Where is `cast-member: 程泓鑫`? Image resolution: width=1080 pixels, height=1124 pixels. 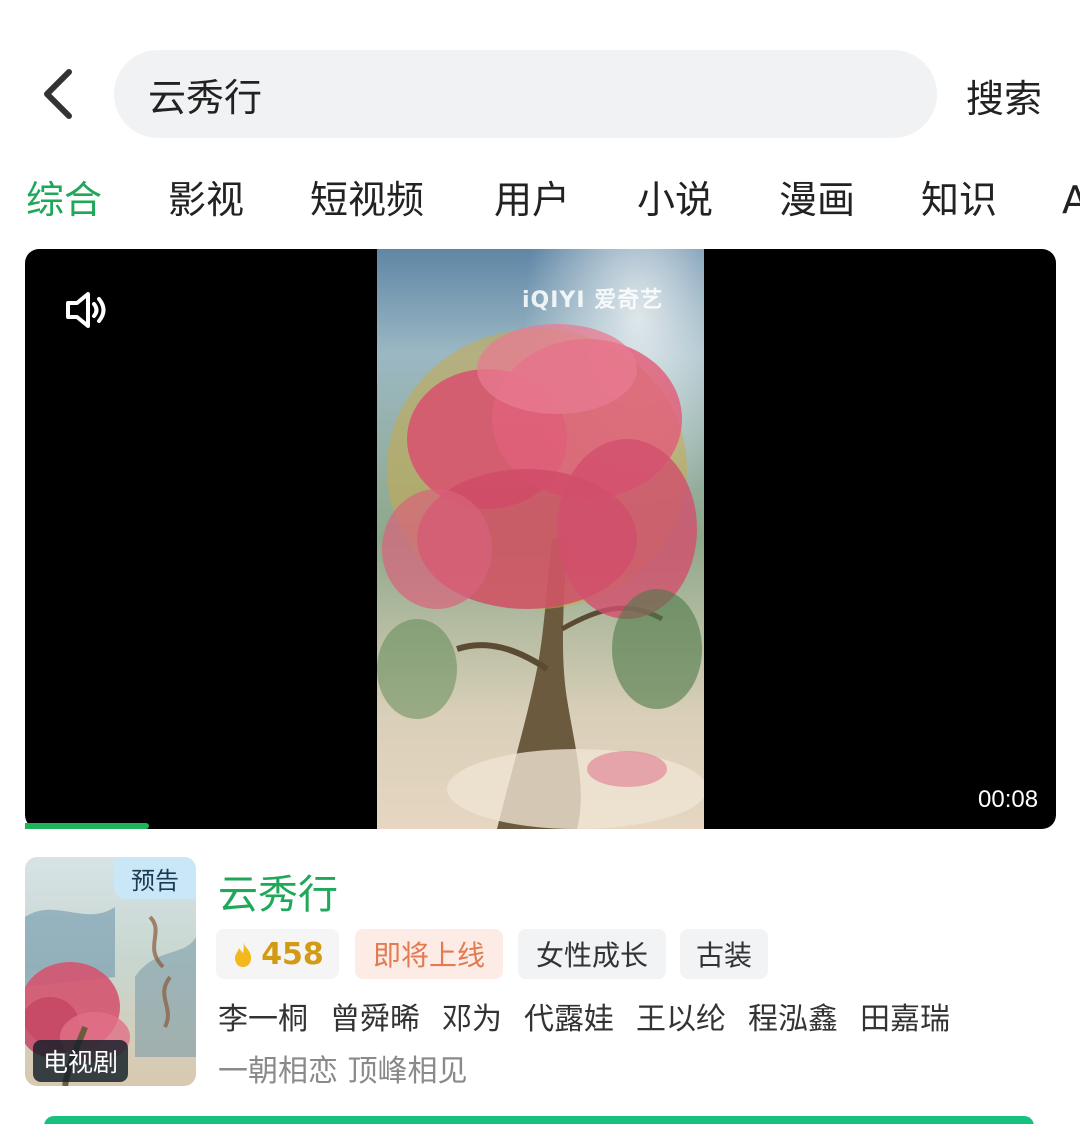 cast-member: 程泓鑫 is located at coordinates (793, 1019).